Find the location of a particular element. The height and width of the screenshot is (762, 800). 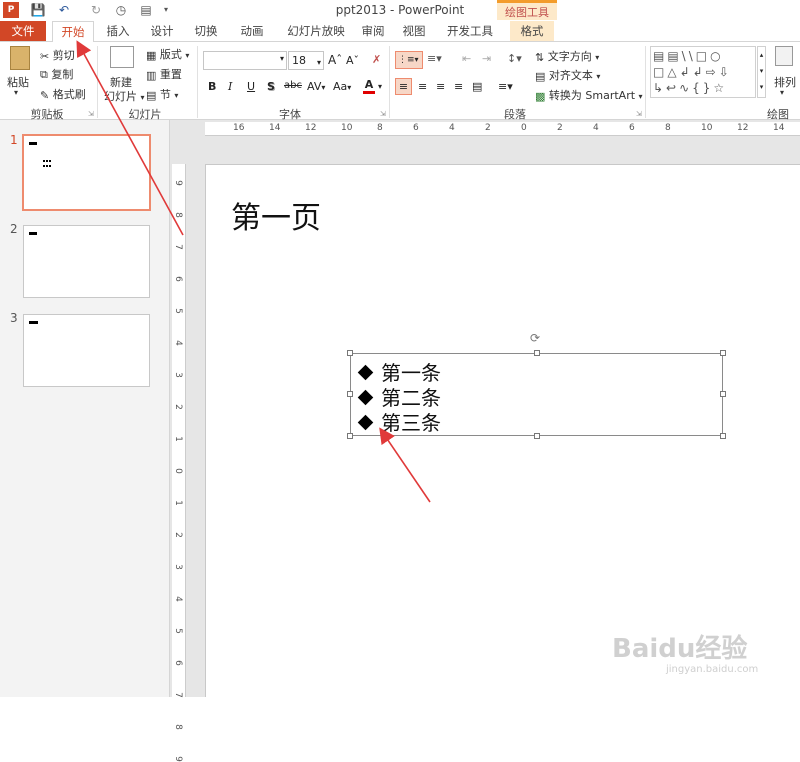

watermark-url: jingyan.baidu.com is located at coordinates (712, 669).